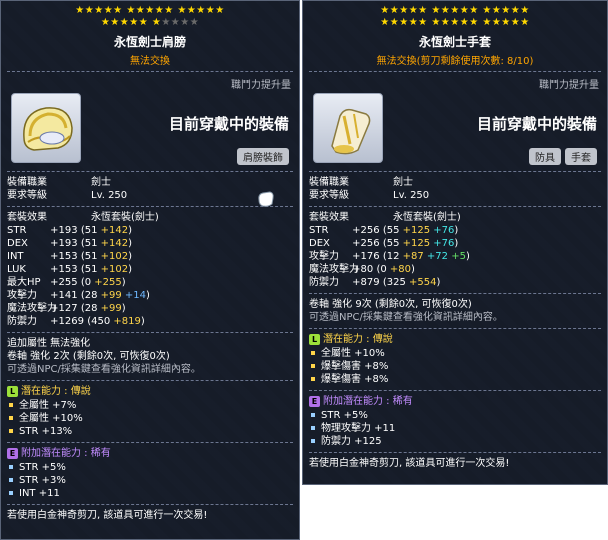  I want to click on stat-total: +80, so click(363, 269).